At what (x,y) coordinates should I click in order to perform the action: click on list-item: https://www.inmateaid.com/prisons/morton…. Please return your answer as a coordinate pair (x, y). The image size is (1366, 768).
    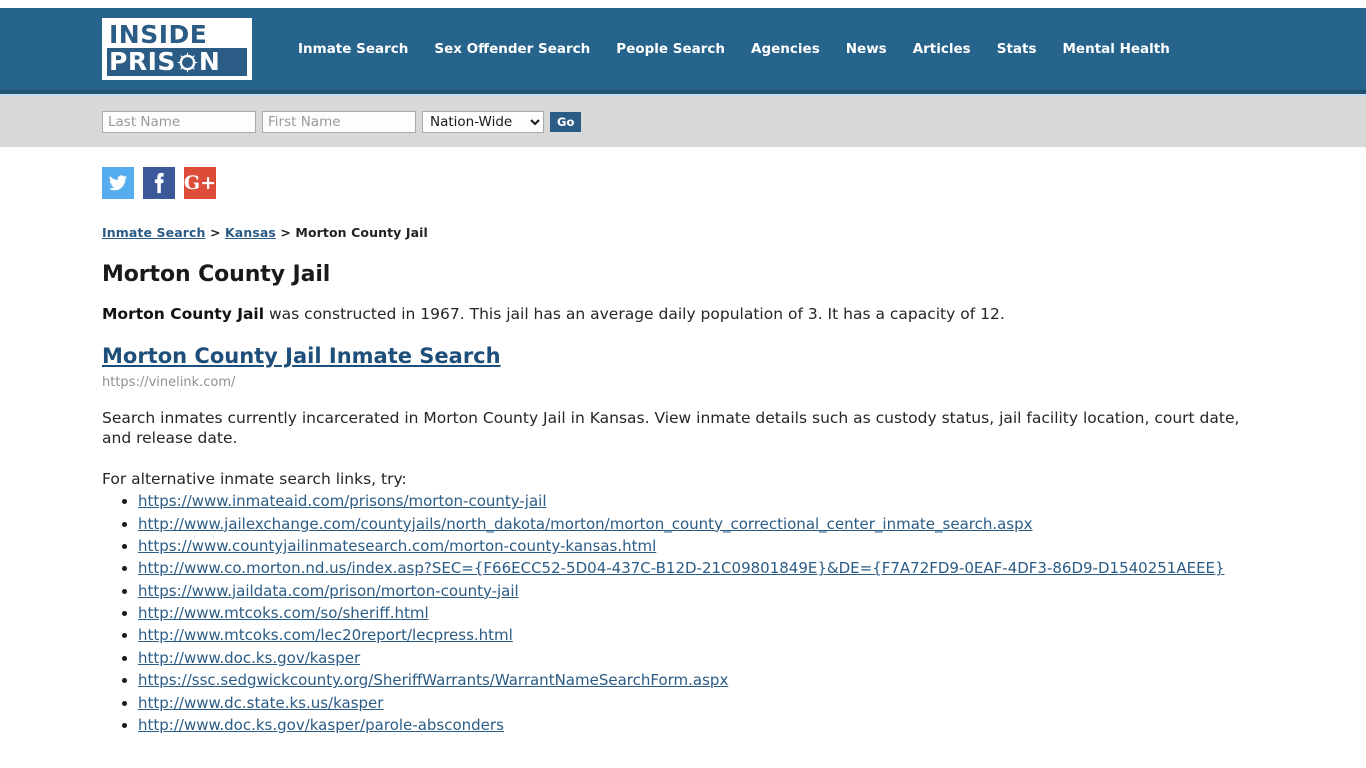
    Looking at the image, I should click on (701, 501).